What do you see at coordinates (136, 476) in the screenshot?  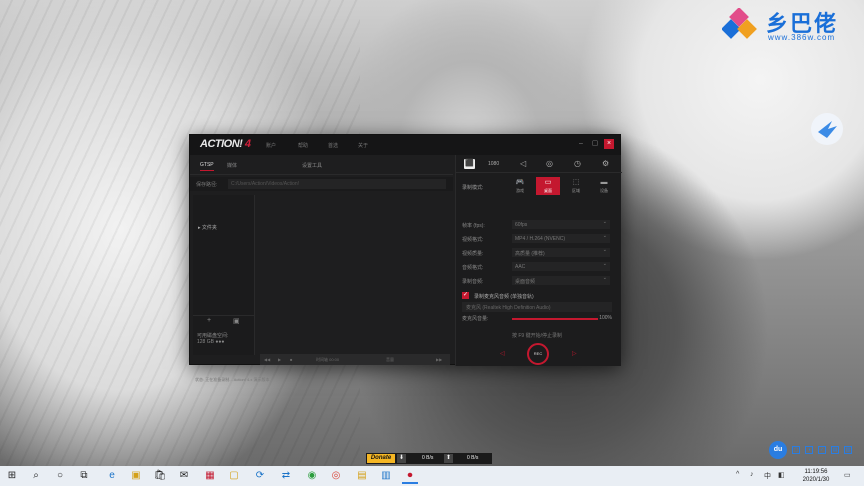 I see `file-explorer-icon: ▣` at bounding box center [136, 476].